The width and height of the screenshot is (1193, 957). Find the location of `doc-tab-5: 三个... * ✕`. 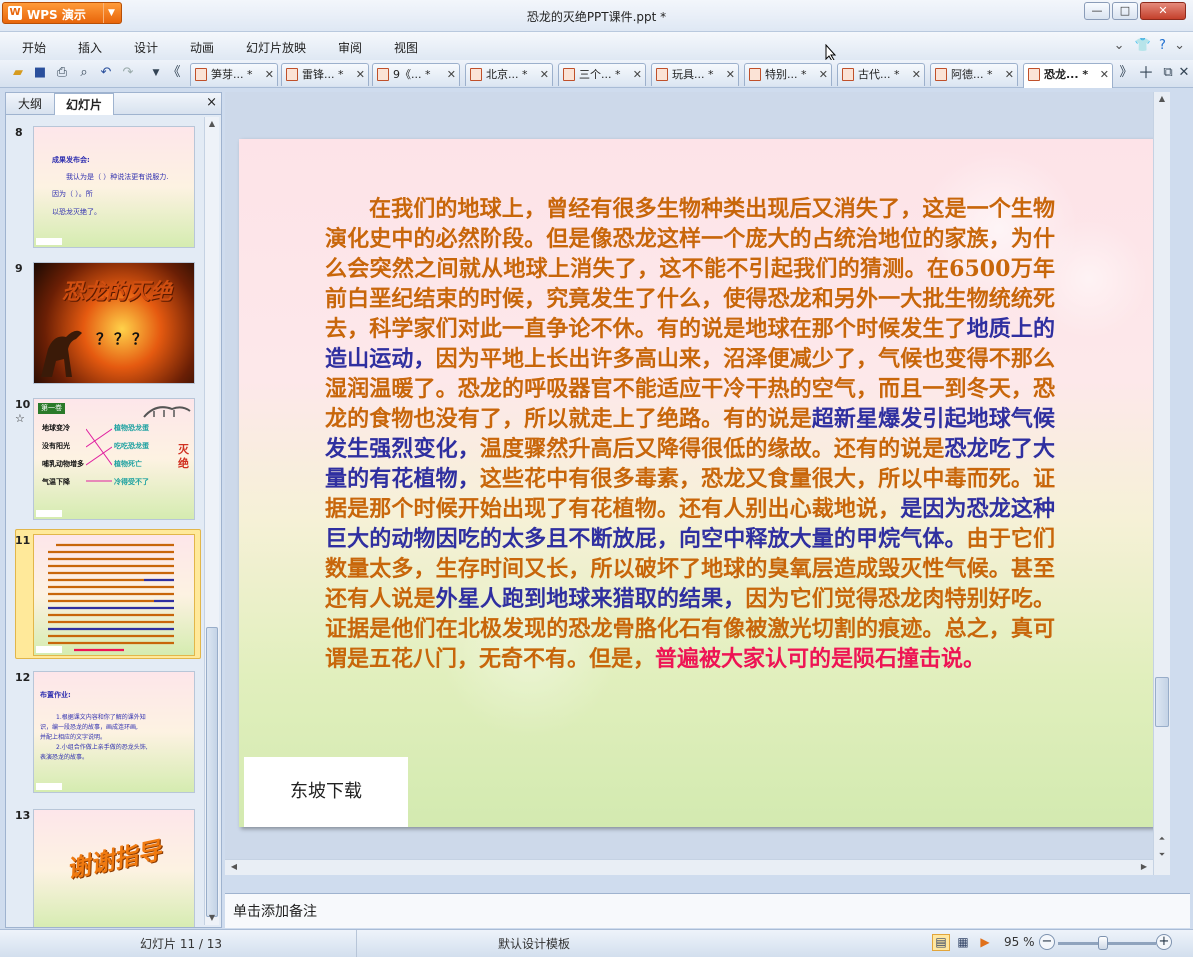

doc-tab-5: 三个... * ✕ is located at coordinates (602, 74).